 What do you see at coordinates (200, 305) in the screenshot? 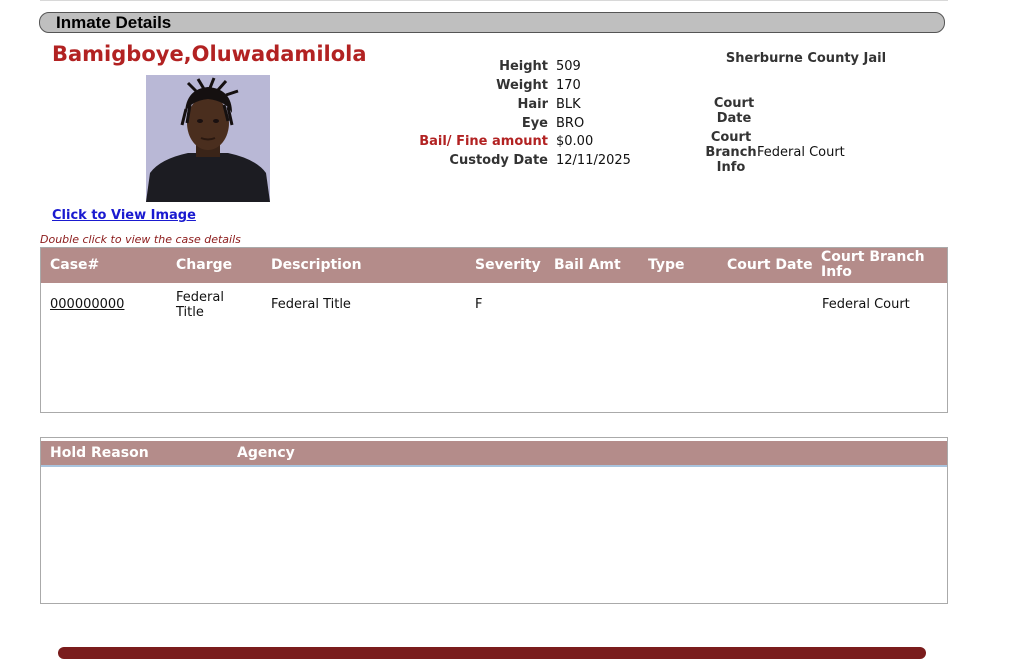
I see `case-charge: Federal Title` at bounding box center [200, 305].